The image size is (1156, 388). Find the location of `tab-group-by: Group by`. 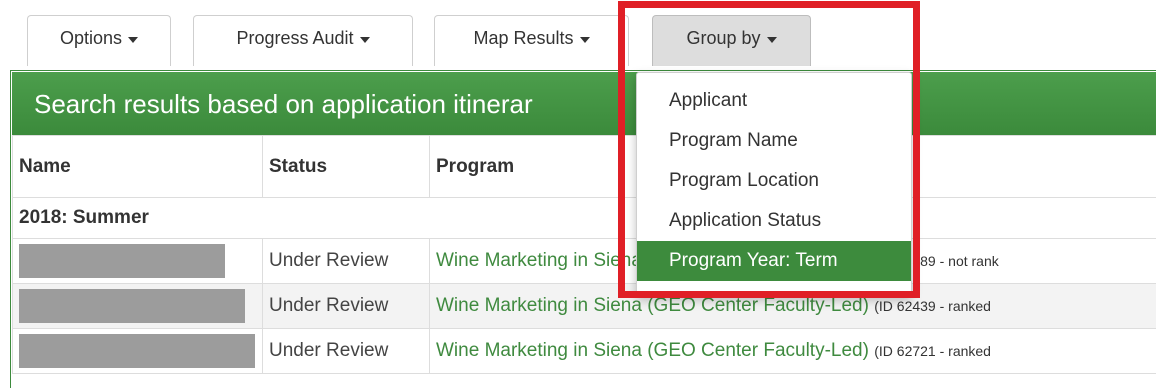

tab-group-by: Group by is located at coordinates (731, 40).